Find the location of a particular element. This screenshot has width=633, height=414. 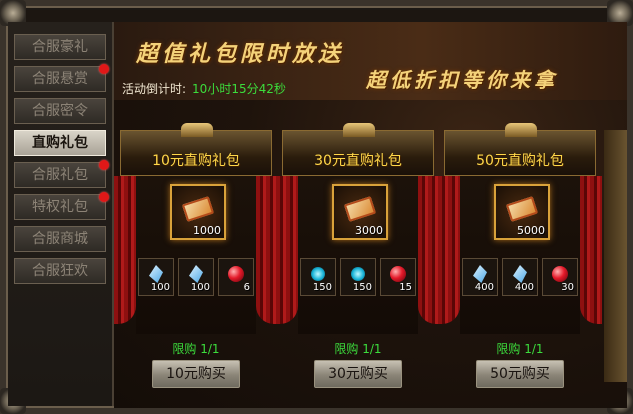

sidebar-item-label: 直购礼包 is located at coordinates (60, 143).